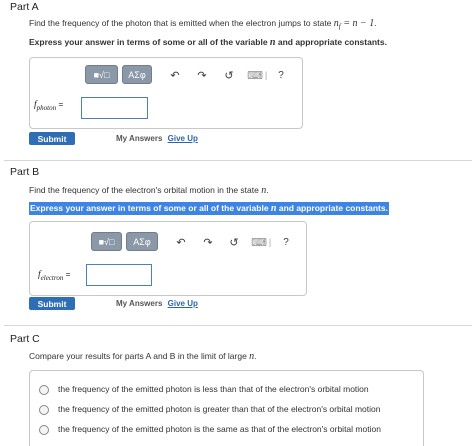 Image resolution: width=474 pixels, height=446 pixels. Describe the element at coordinates (183, 303) in the screenshot. I see `part-b-give-up-link: Give Up` at that location.